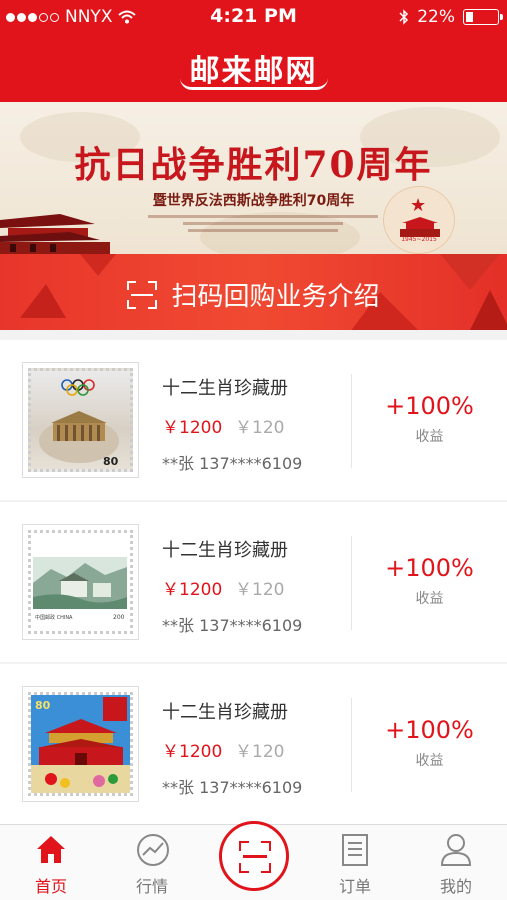 Image resolution: width=507 pixels, height=900 pixels. I want to click on tab-label: 首页, so click(50, 886).